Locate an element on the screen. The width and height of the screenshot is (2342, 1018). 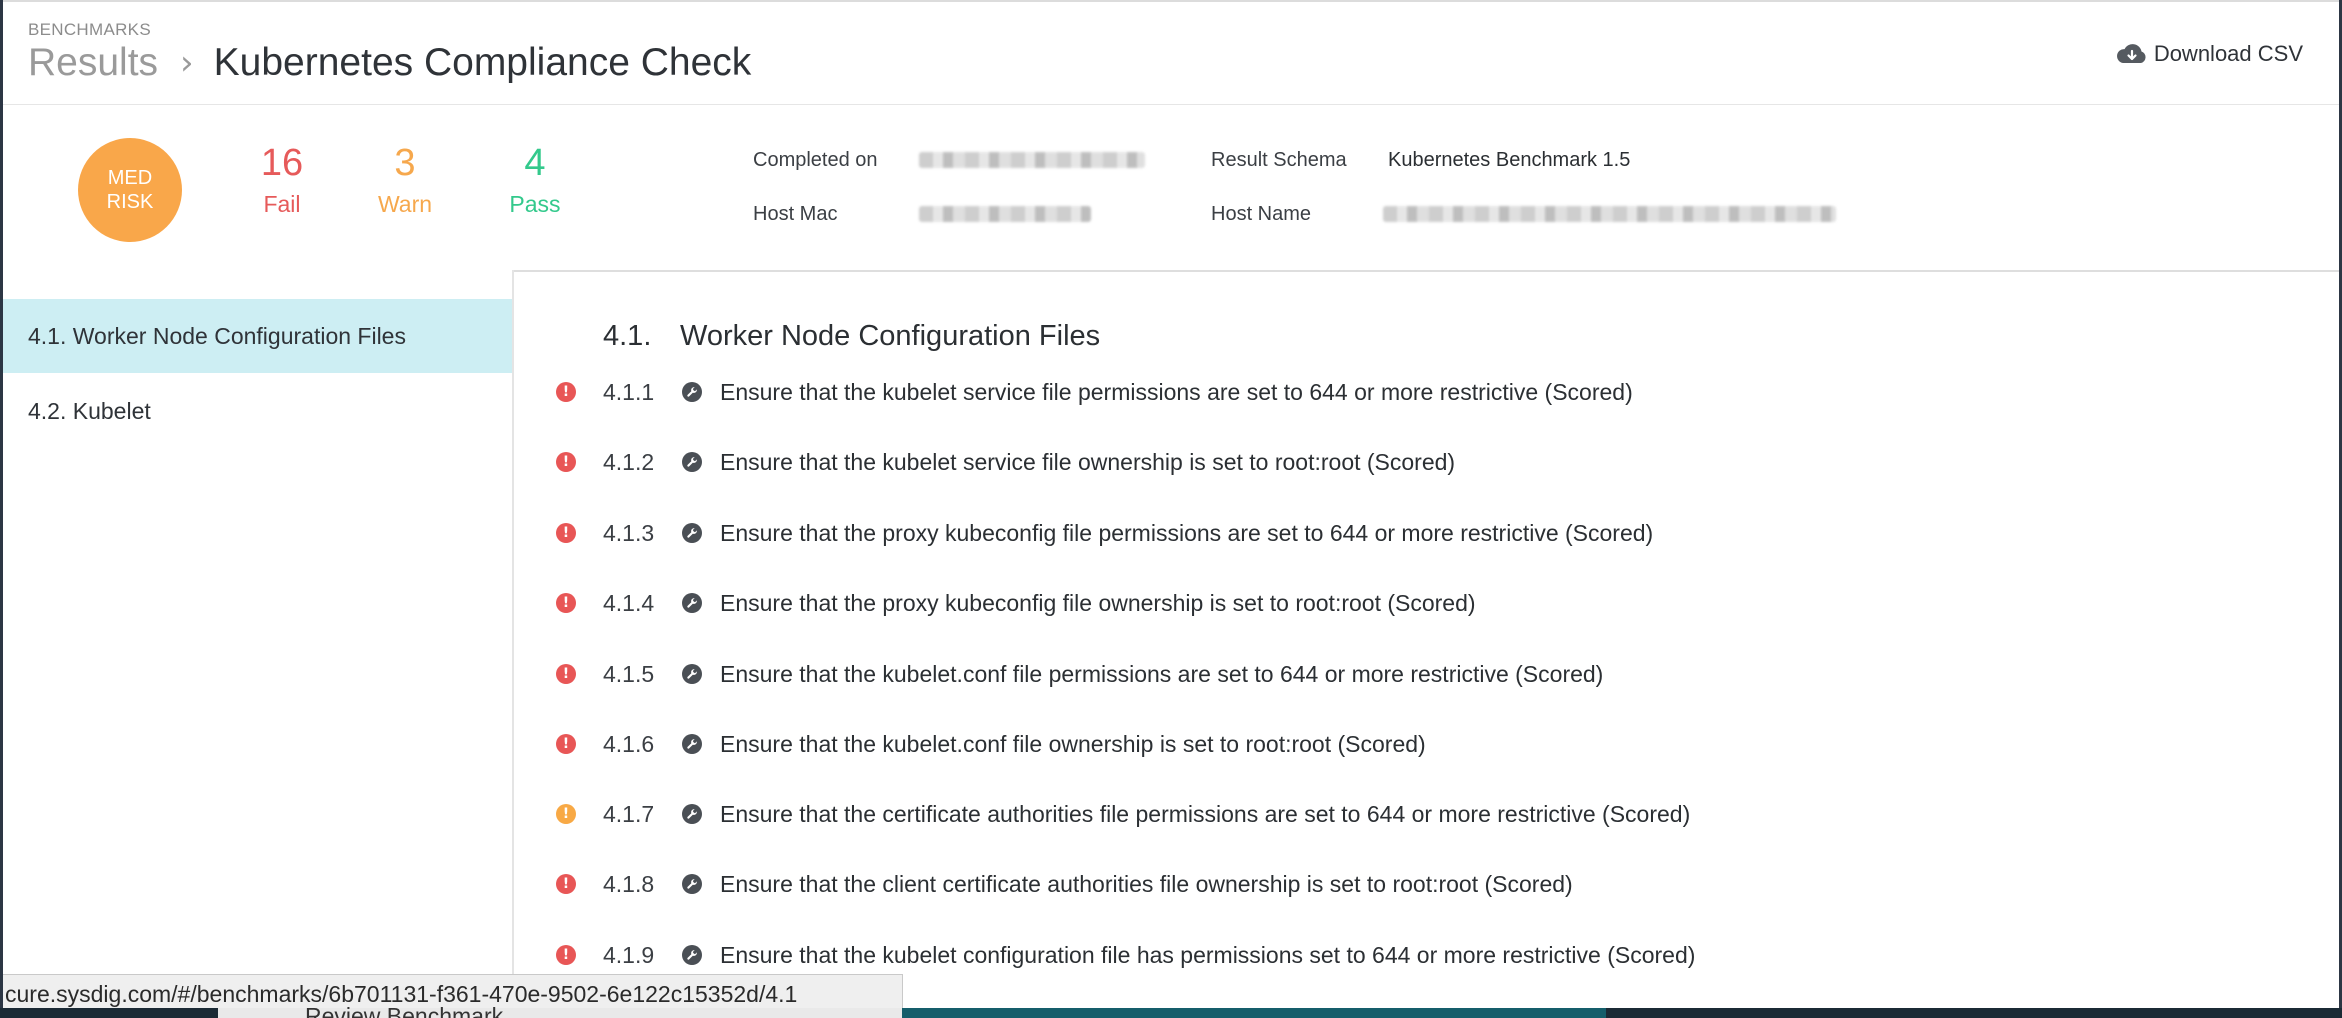
warn-label: Warn is located at coordinates (405, 204).